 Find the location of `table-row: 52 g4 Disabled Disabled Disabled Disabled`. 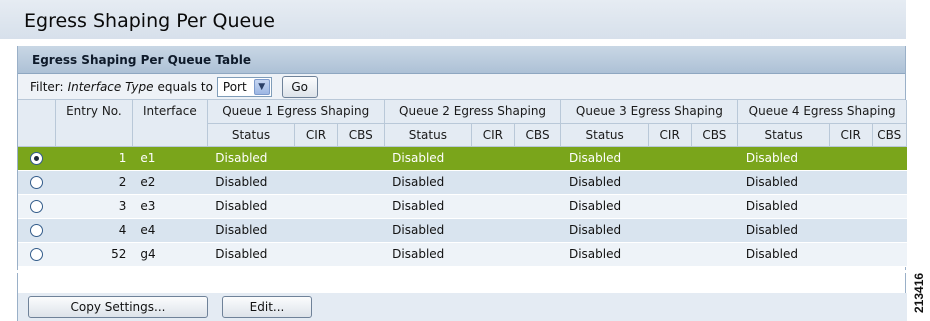

table-row: 52 g4 Disabled Disabled Disabled Disabled is located at coordinates (462, 254).